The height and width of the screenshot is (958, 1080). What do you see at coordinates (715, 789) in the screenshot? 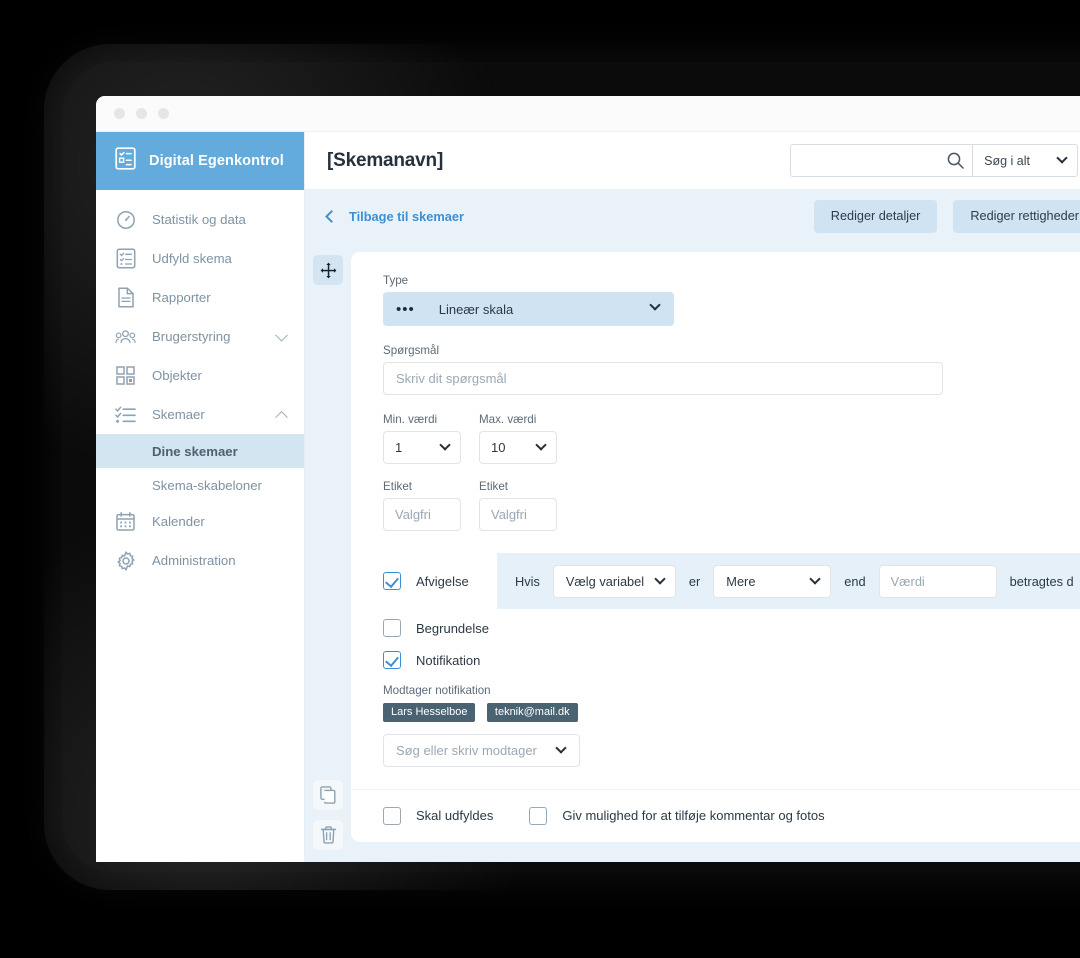
I see `card-divider` at bounding box center [715, 789].